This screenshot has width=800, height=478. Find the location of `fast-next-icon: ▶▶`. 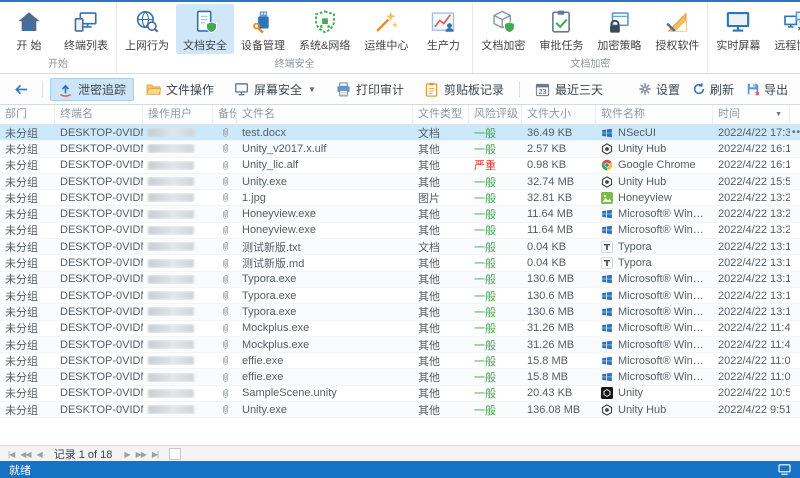

fast-next-icon: ▶▶ is located at coordinates (141, 454).